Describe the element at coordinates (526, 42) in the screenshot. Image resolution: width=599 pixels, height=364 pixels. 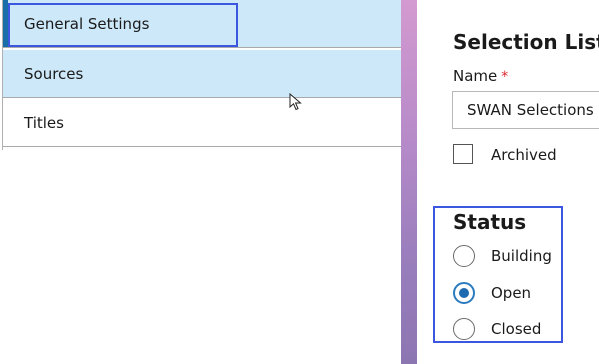
I see `section-title: Selection List` at that location.